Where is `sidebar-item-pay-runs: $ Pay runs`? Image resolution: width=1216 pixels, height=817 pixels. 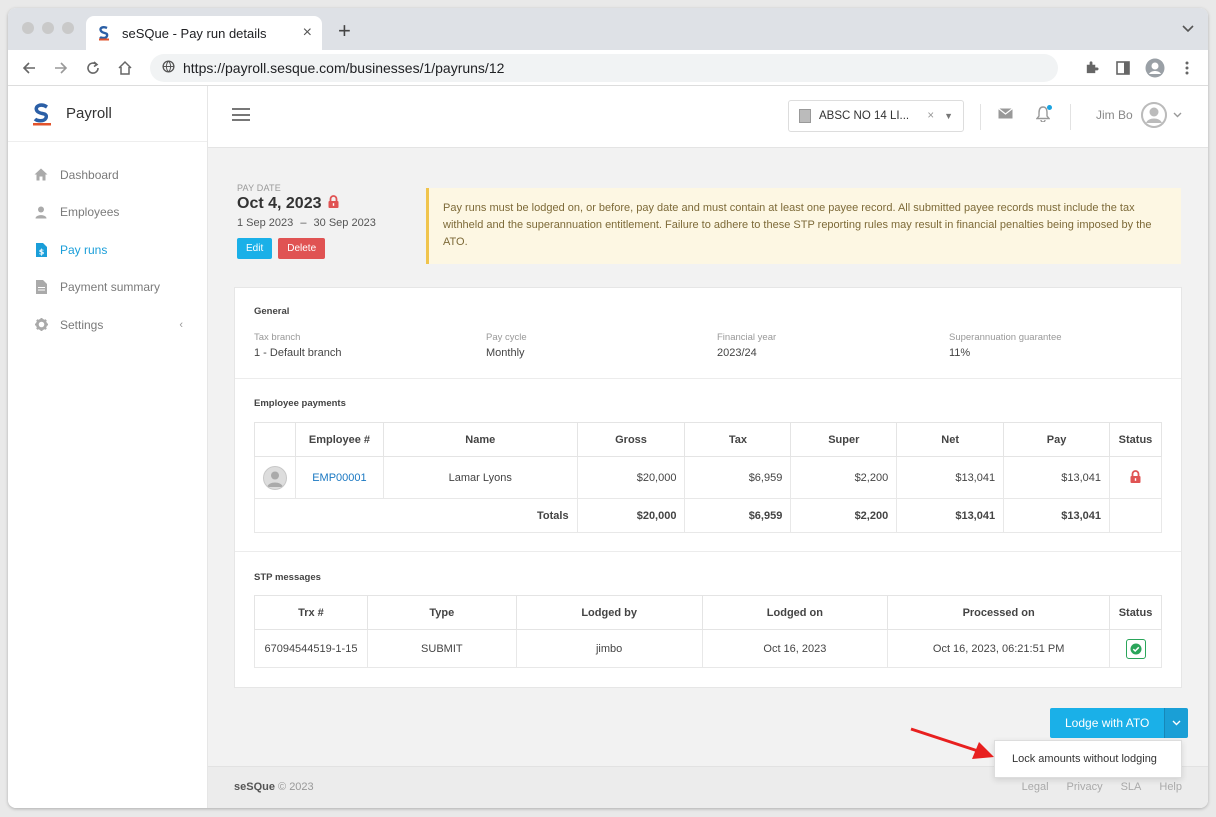 sidebar-item-pay-runs: $ Pay runs is located at coordinates (107, 250).